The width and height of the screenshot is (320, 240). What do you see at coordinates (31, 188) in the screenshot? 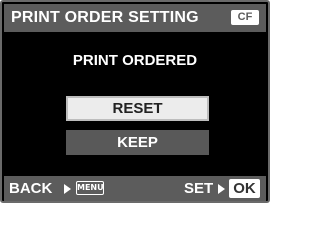
I see `back-label: BACK` at bounding box center [31, 188].